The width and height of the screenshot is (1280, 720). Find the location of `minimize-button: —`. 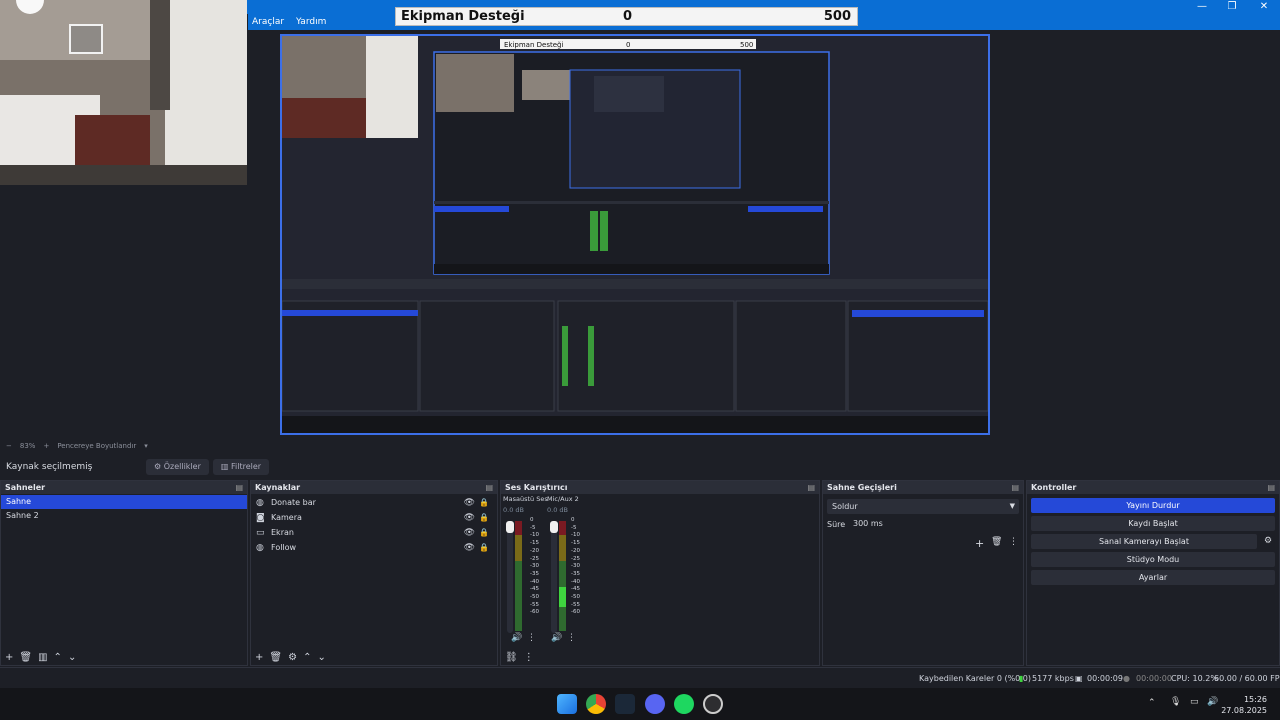

minimize-button: — is located at coordinates (1202, 7).